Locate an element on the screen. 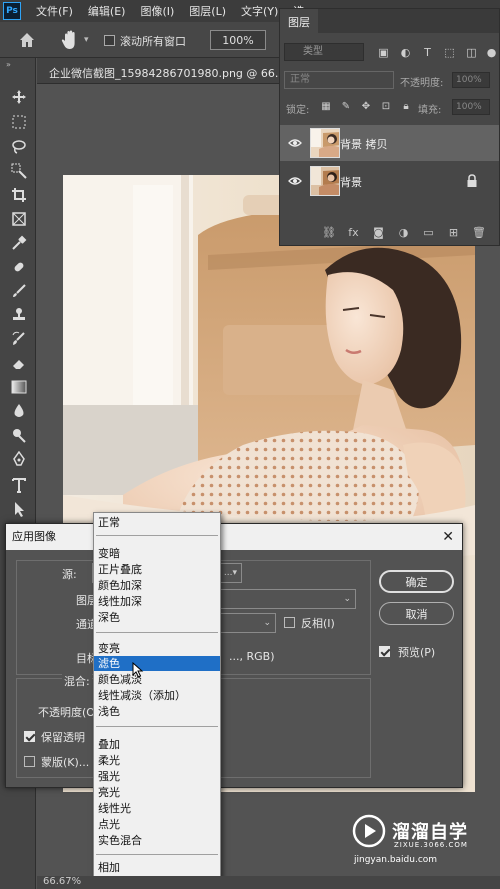  healing-brush-tool-icon is located at coordinates (19, 267).